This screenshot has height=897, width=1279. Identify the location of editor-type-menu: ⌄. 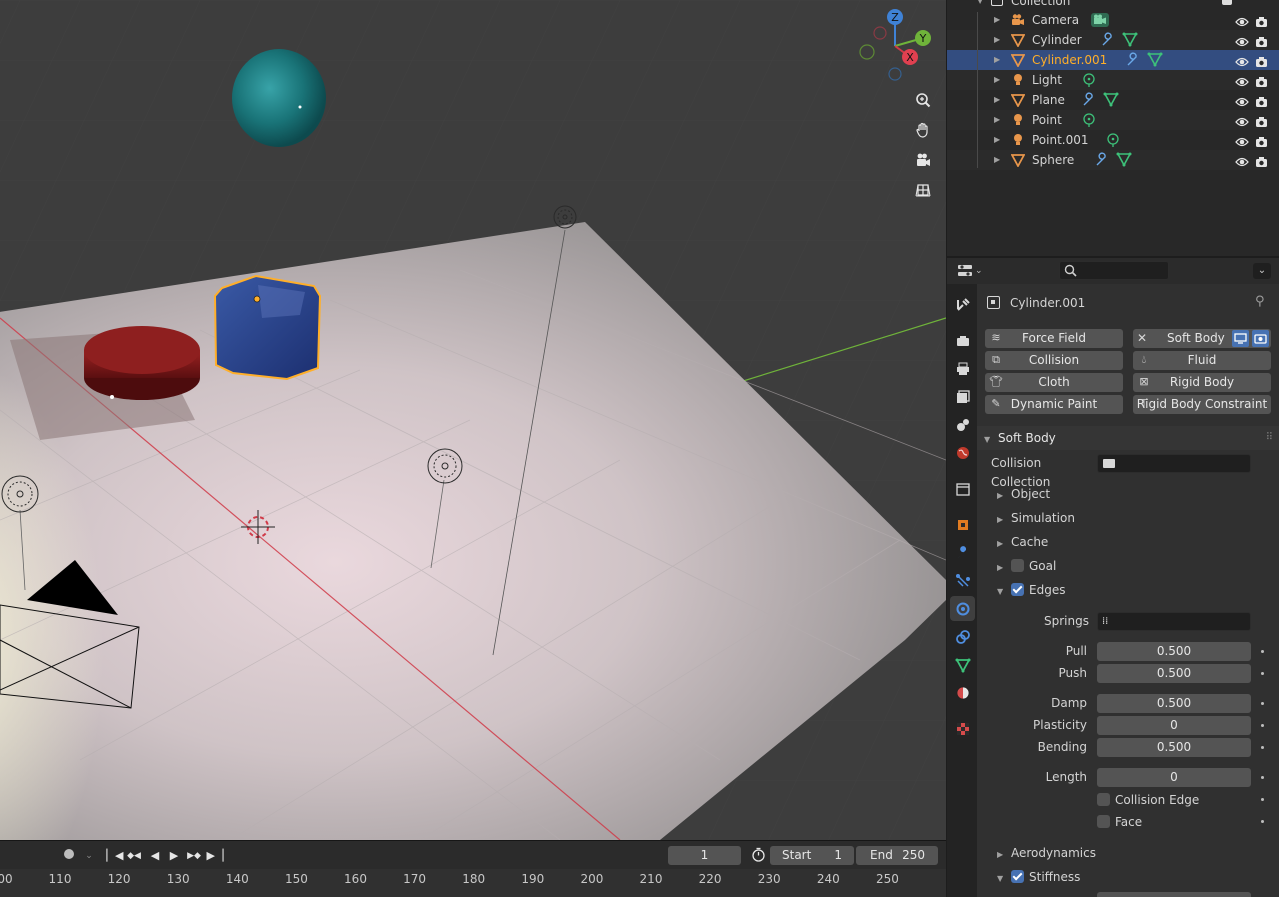
(972, 271).